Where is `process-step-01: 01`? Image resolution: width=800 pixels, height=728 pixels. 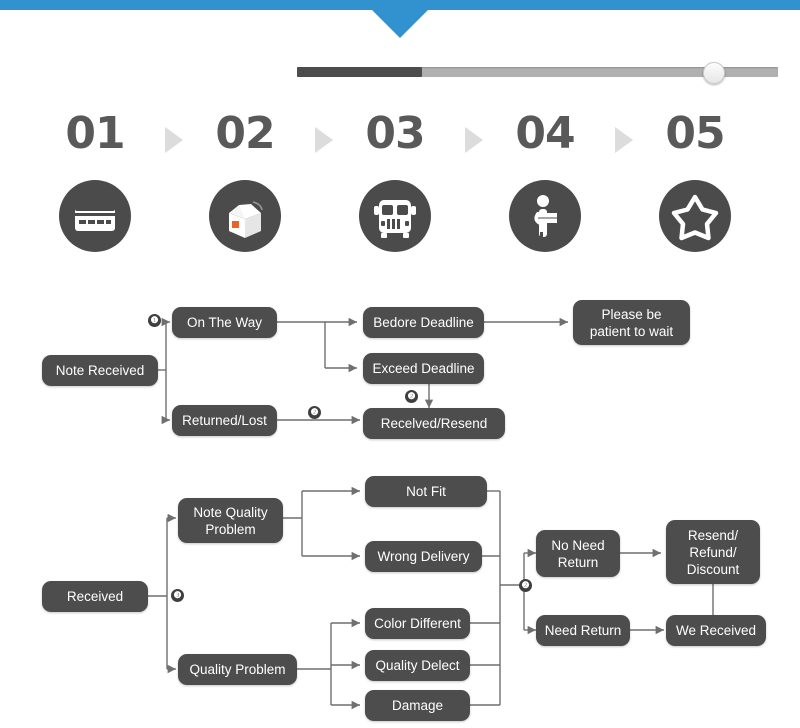
process-step-01: 01 is located at coordinates (95, 178).